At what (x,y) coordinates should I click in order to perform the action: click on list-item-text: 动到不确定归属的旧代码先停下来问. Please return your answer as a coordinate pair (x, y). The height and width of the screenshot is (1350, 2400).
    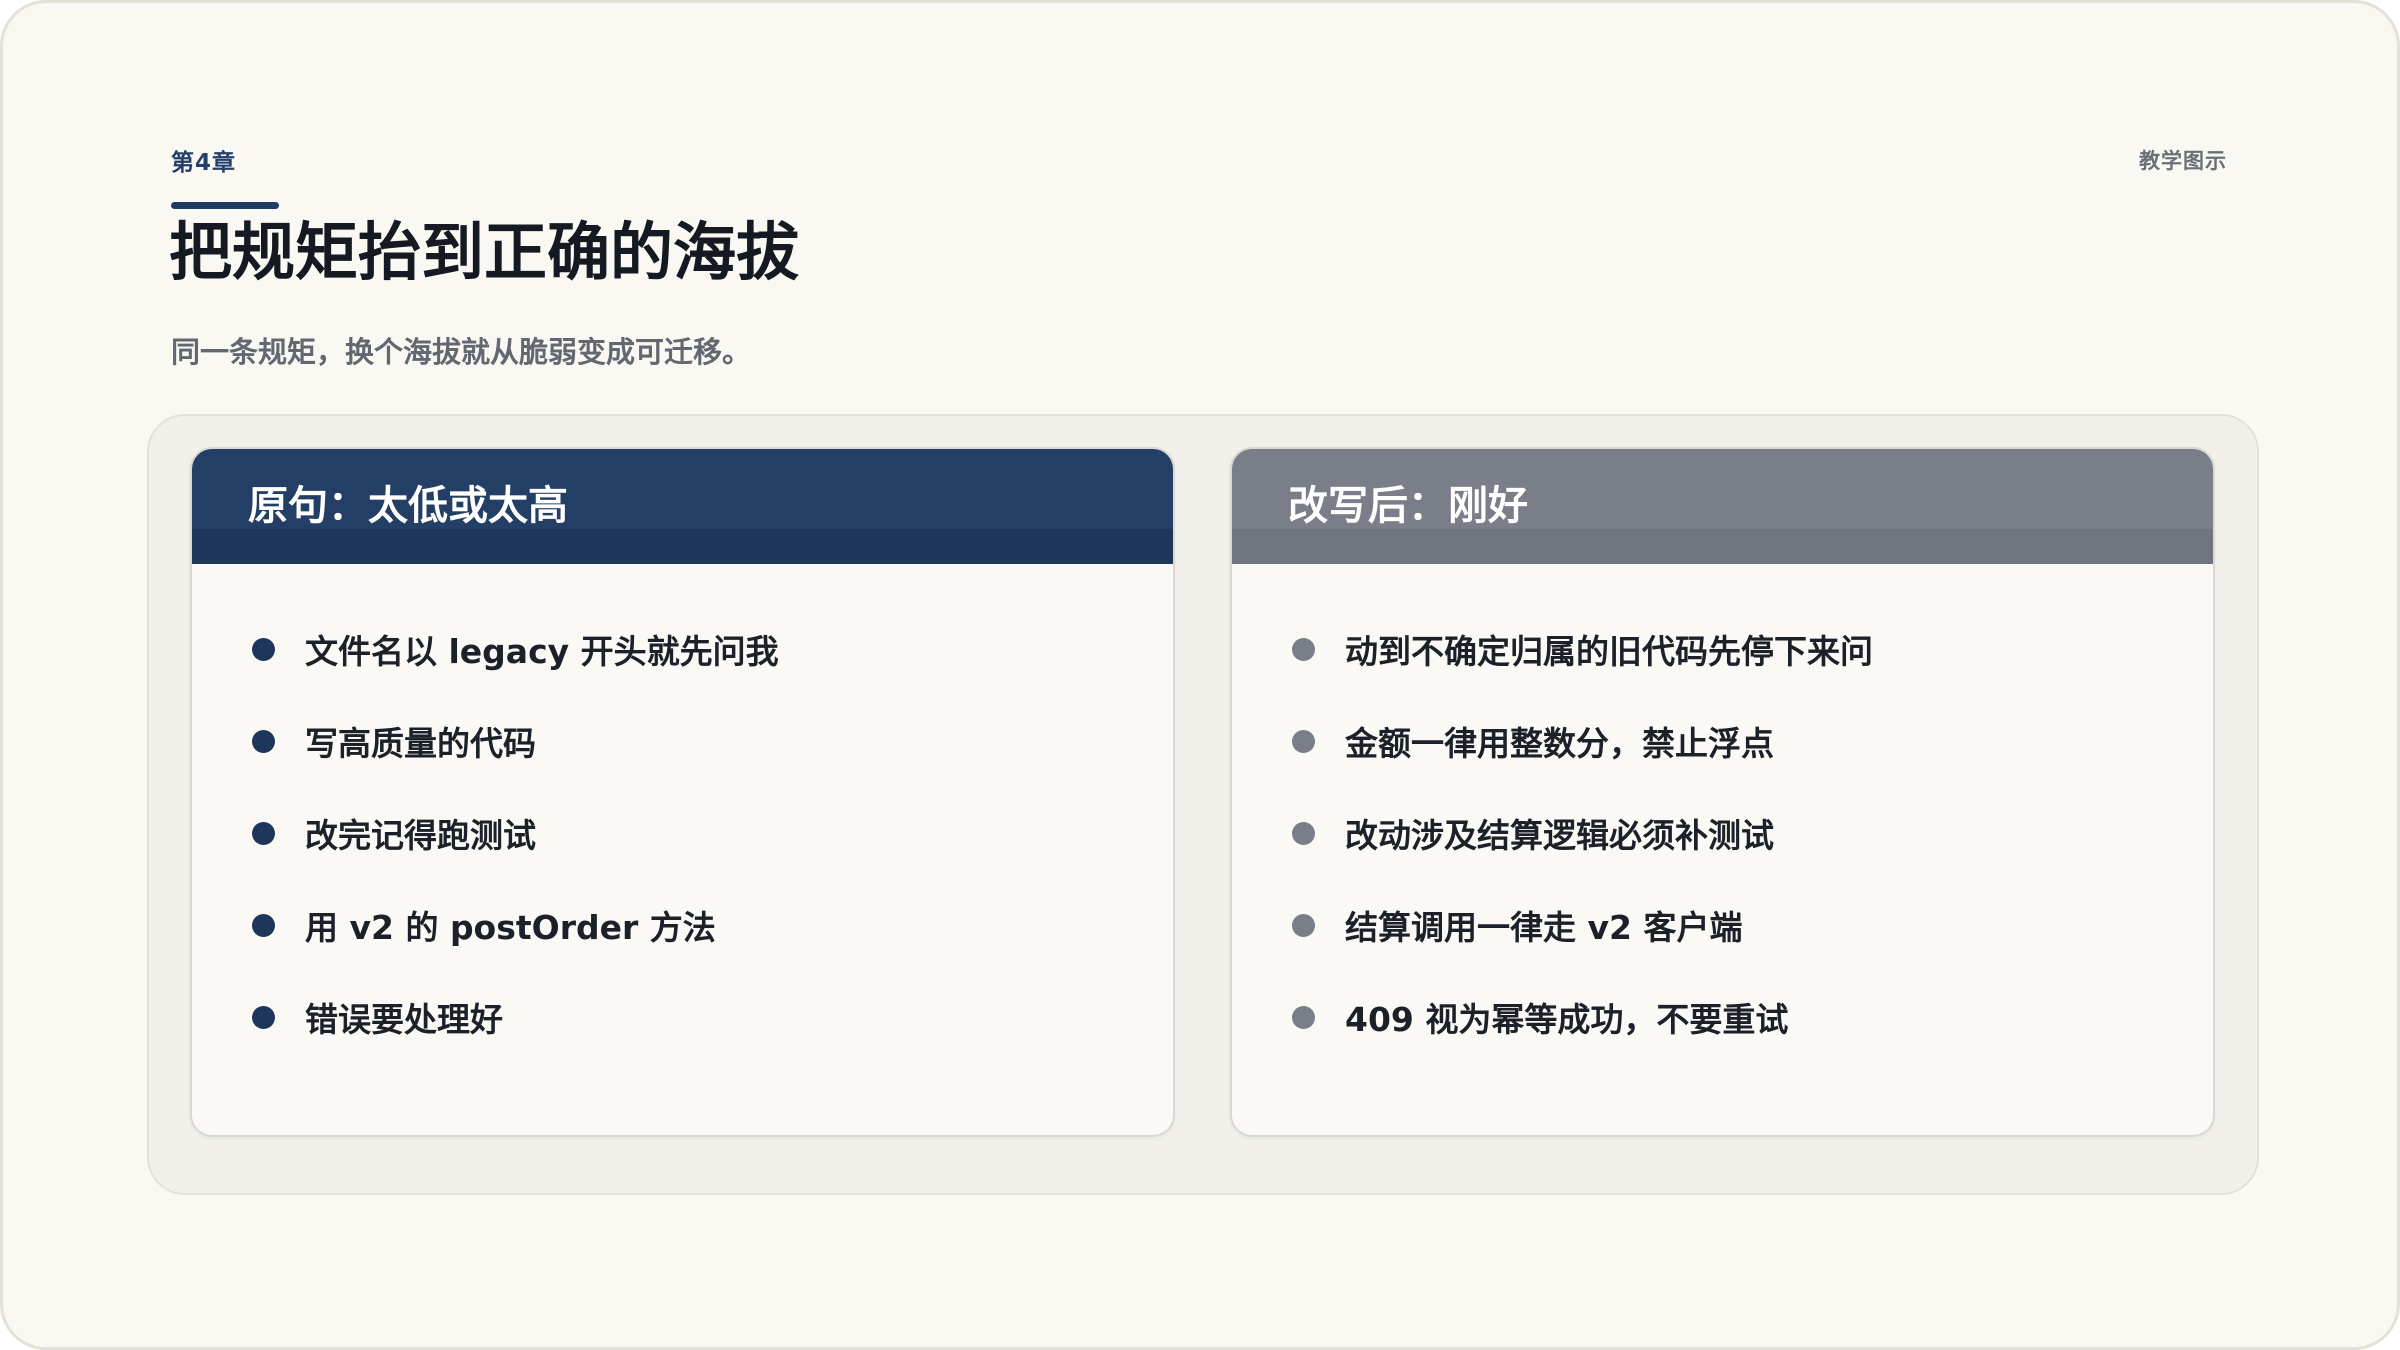
    Looking at the image, I should click on (1609, 651).